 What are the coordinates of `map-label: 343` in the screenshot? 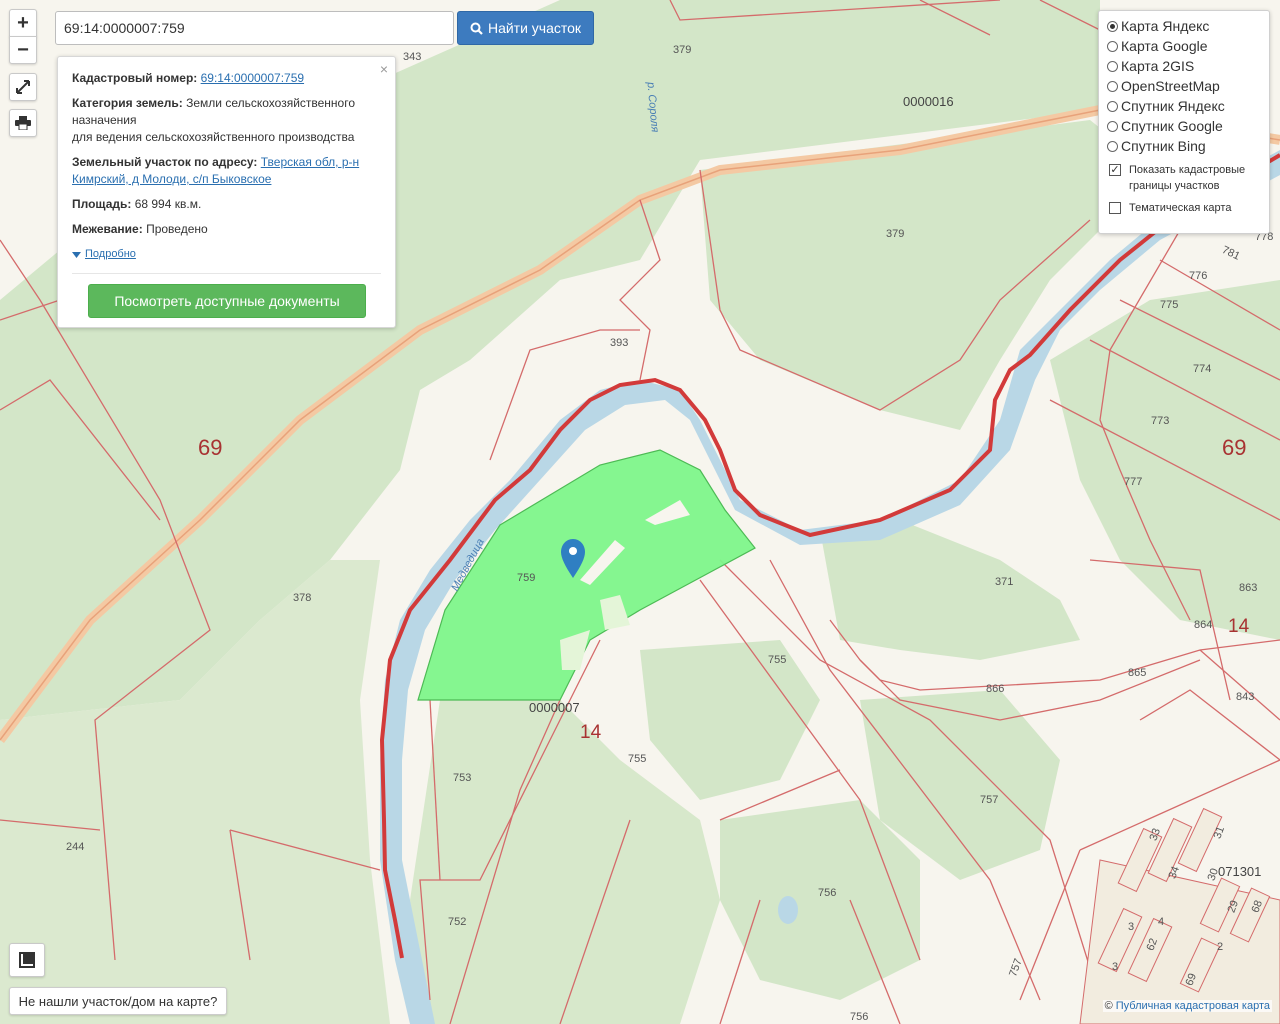 It's located at (412, 57).